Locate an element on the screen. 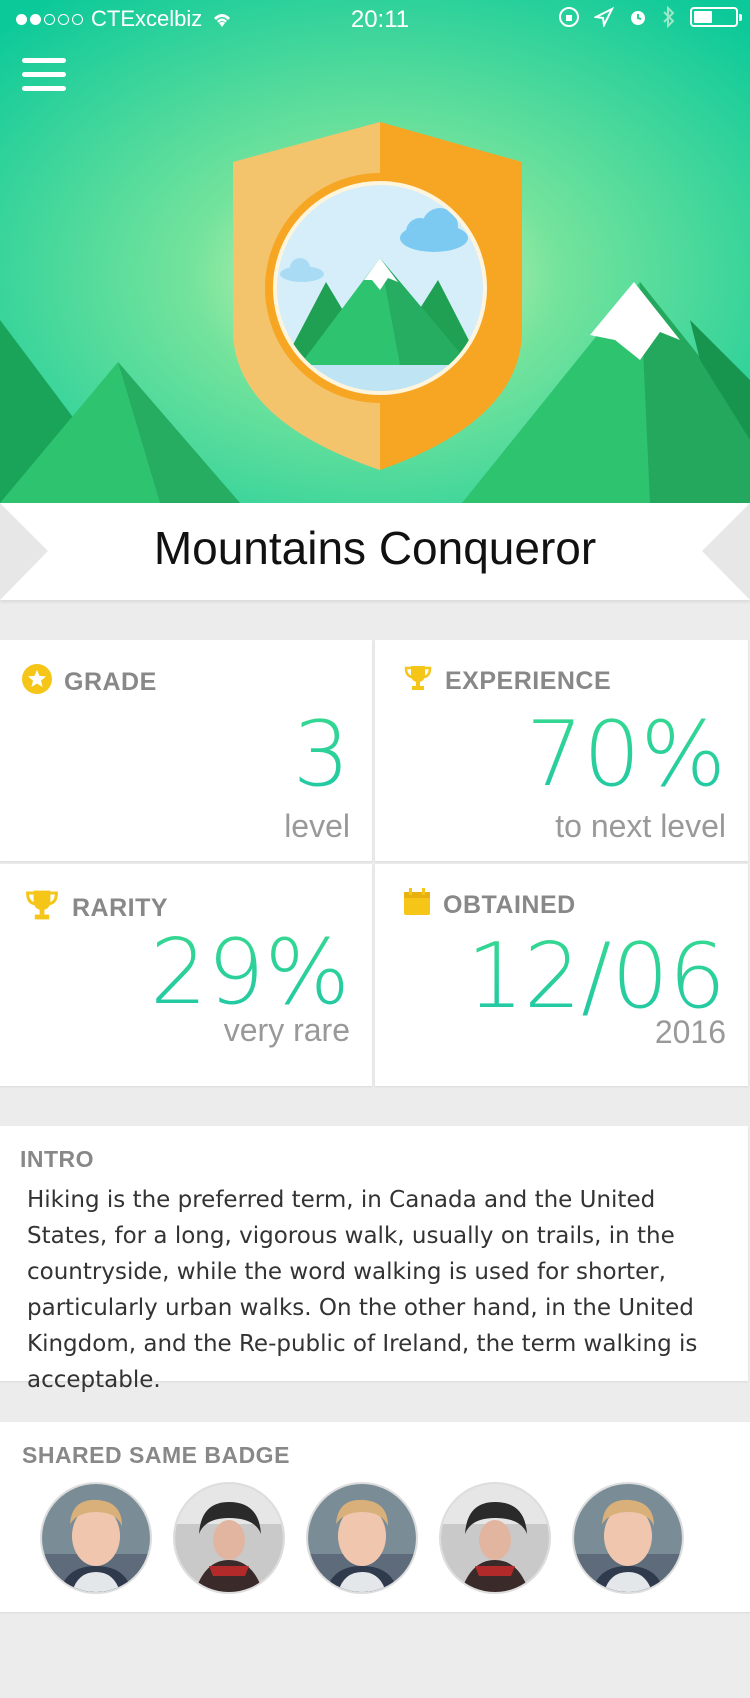  rarity-card: RARITY 29% very rare is located at coordinates (186, 975).